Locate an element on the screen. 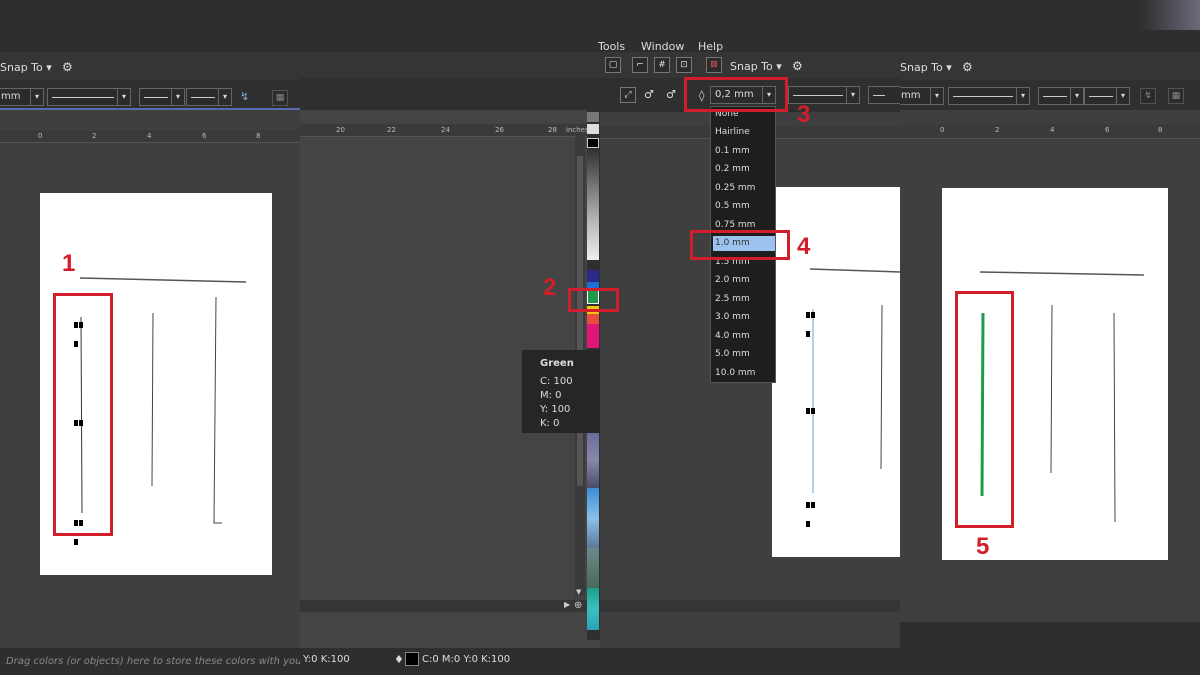 The width and height of the screenshot is (1200, 675). horizontal-ruler-far-right: 0 2 4 6 8 is located at coordinates (1050, 131).